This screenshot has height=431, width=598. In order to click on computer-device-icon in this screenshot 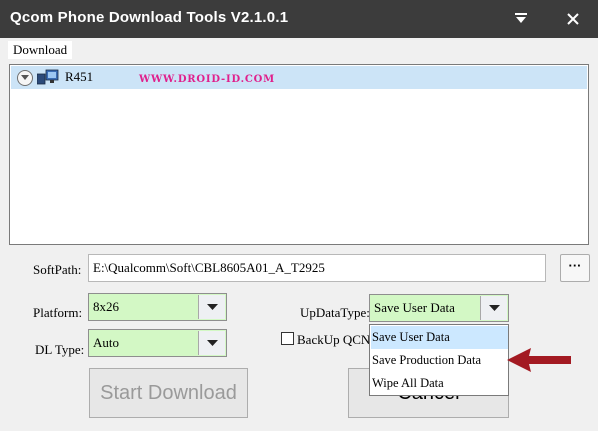, I will do `click(47, 79)`.